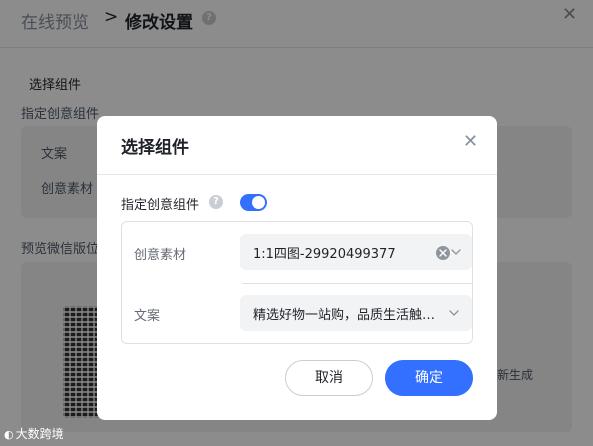  Describe the element at coordinates (350, 315) in the screenshot. I see `select-value: 精选好物一站购，品质生活触手可及` at that location.